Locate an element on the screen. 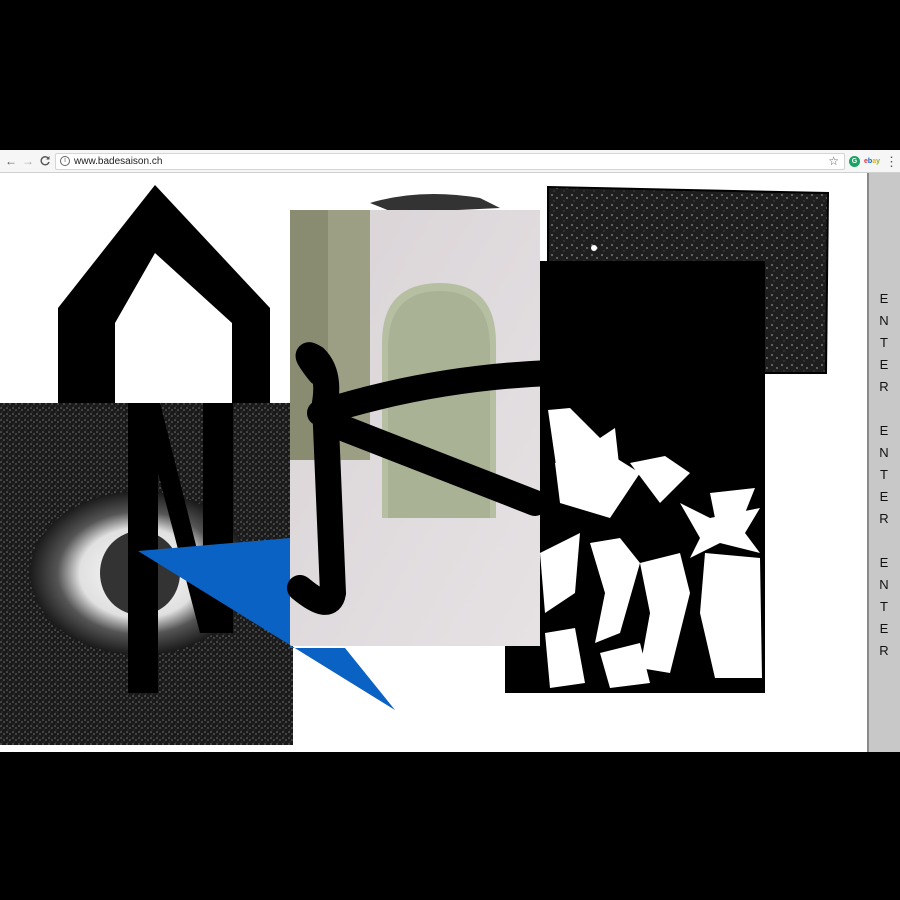  ebay-extension-icon: ebay is located at coordinates (872, 161).